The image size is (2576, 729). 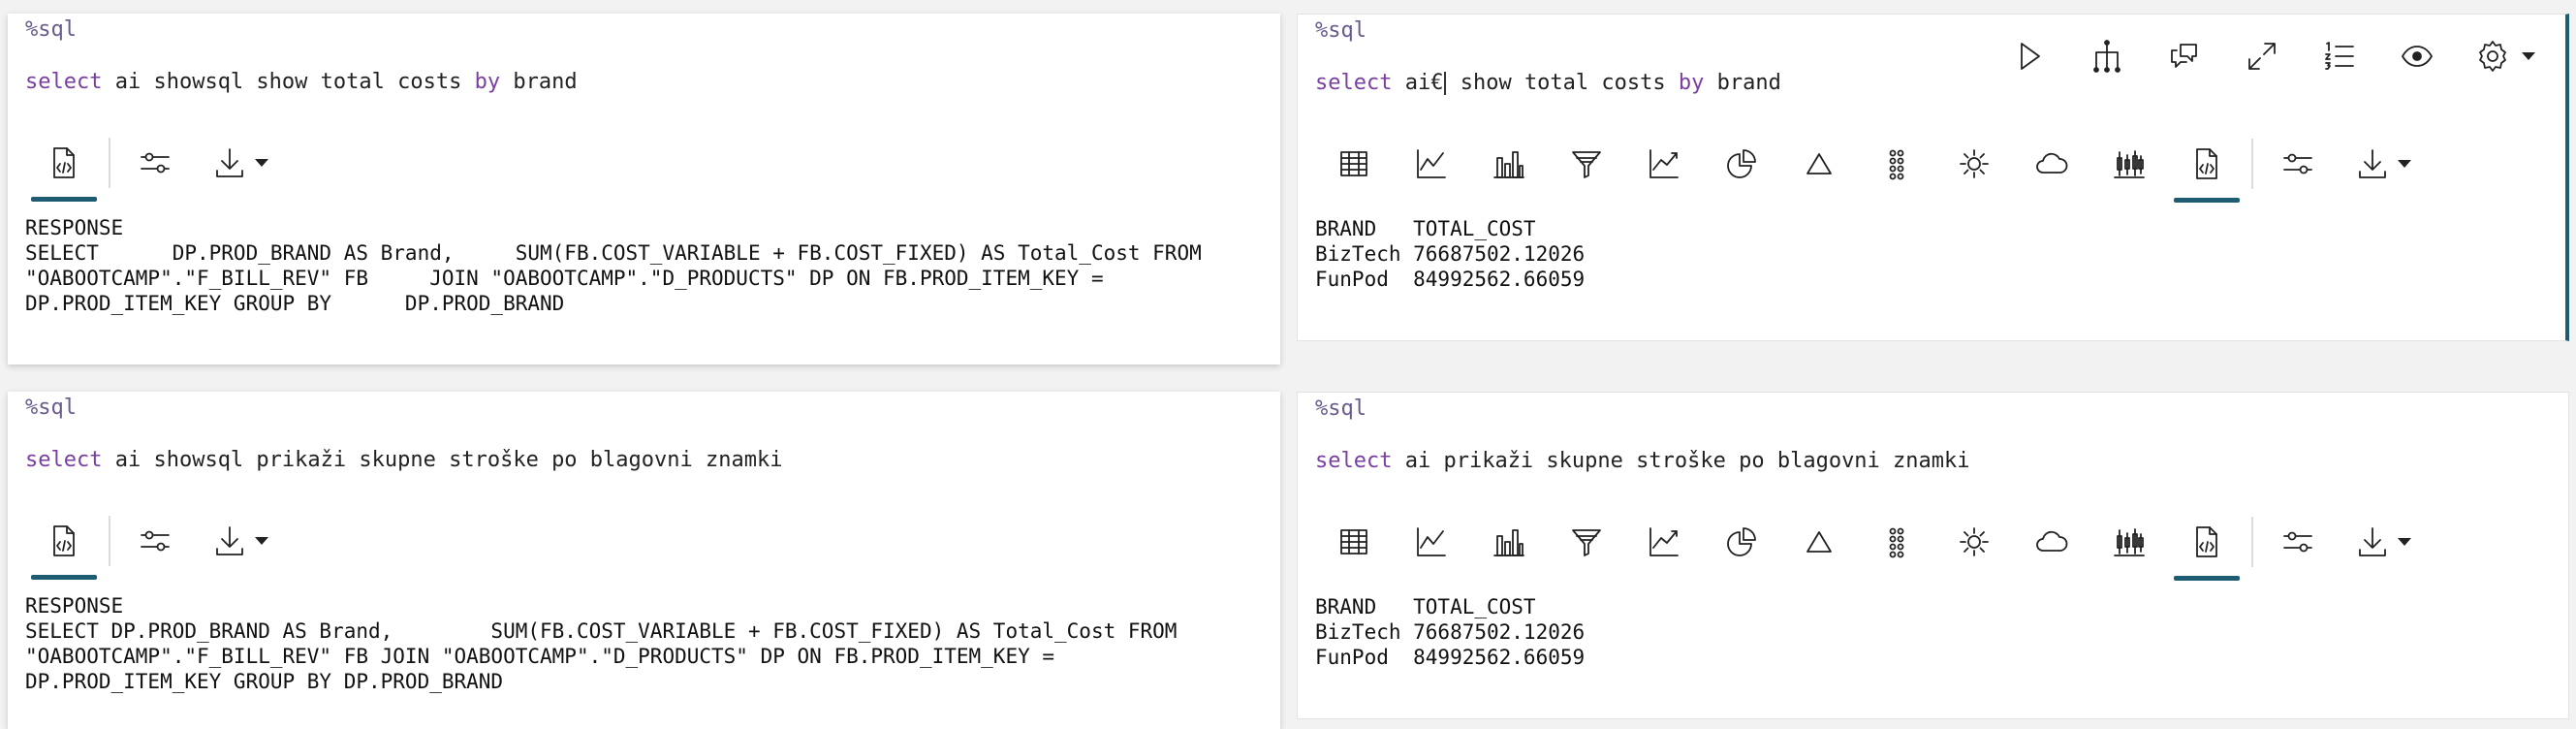 I want to click on visibility-button, so click(x=2417, y=56).